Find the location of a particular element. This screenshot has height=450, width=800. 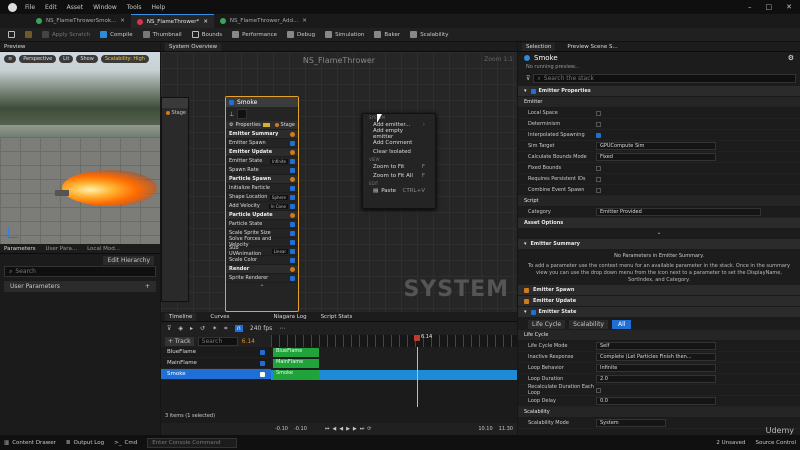

tab-selection: Selection is located at coordinates (539, 46).